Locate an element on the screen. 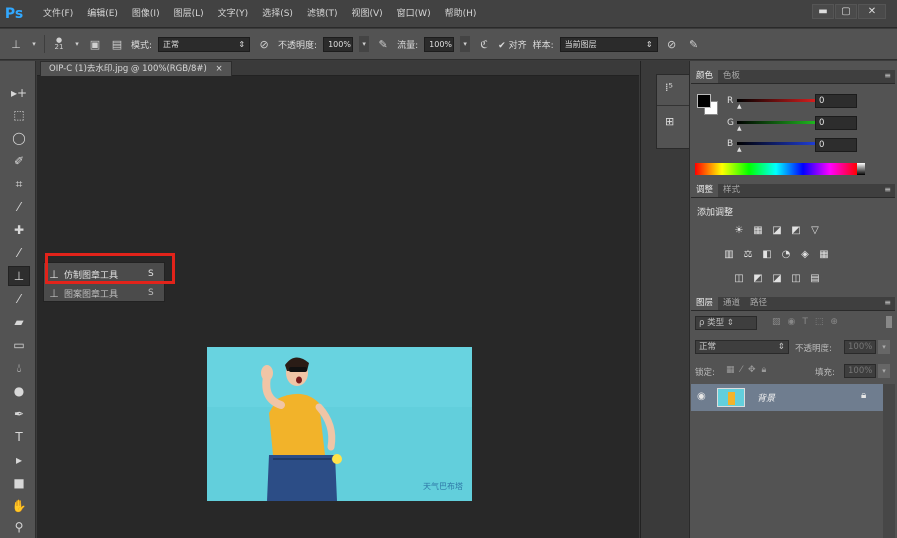 Image resolution: width=897 pixels, height=538 pixels. exposure-icon: ◩ is located at coordinates (796, 230).